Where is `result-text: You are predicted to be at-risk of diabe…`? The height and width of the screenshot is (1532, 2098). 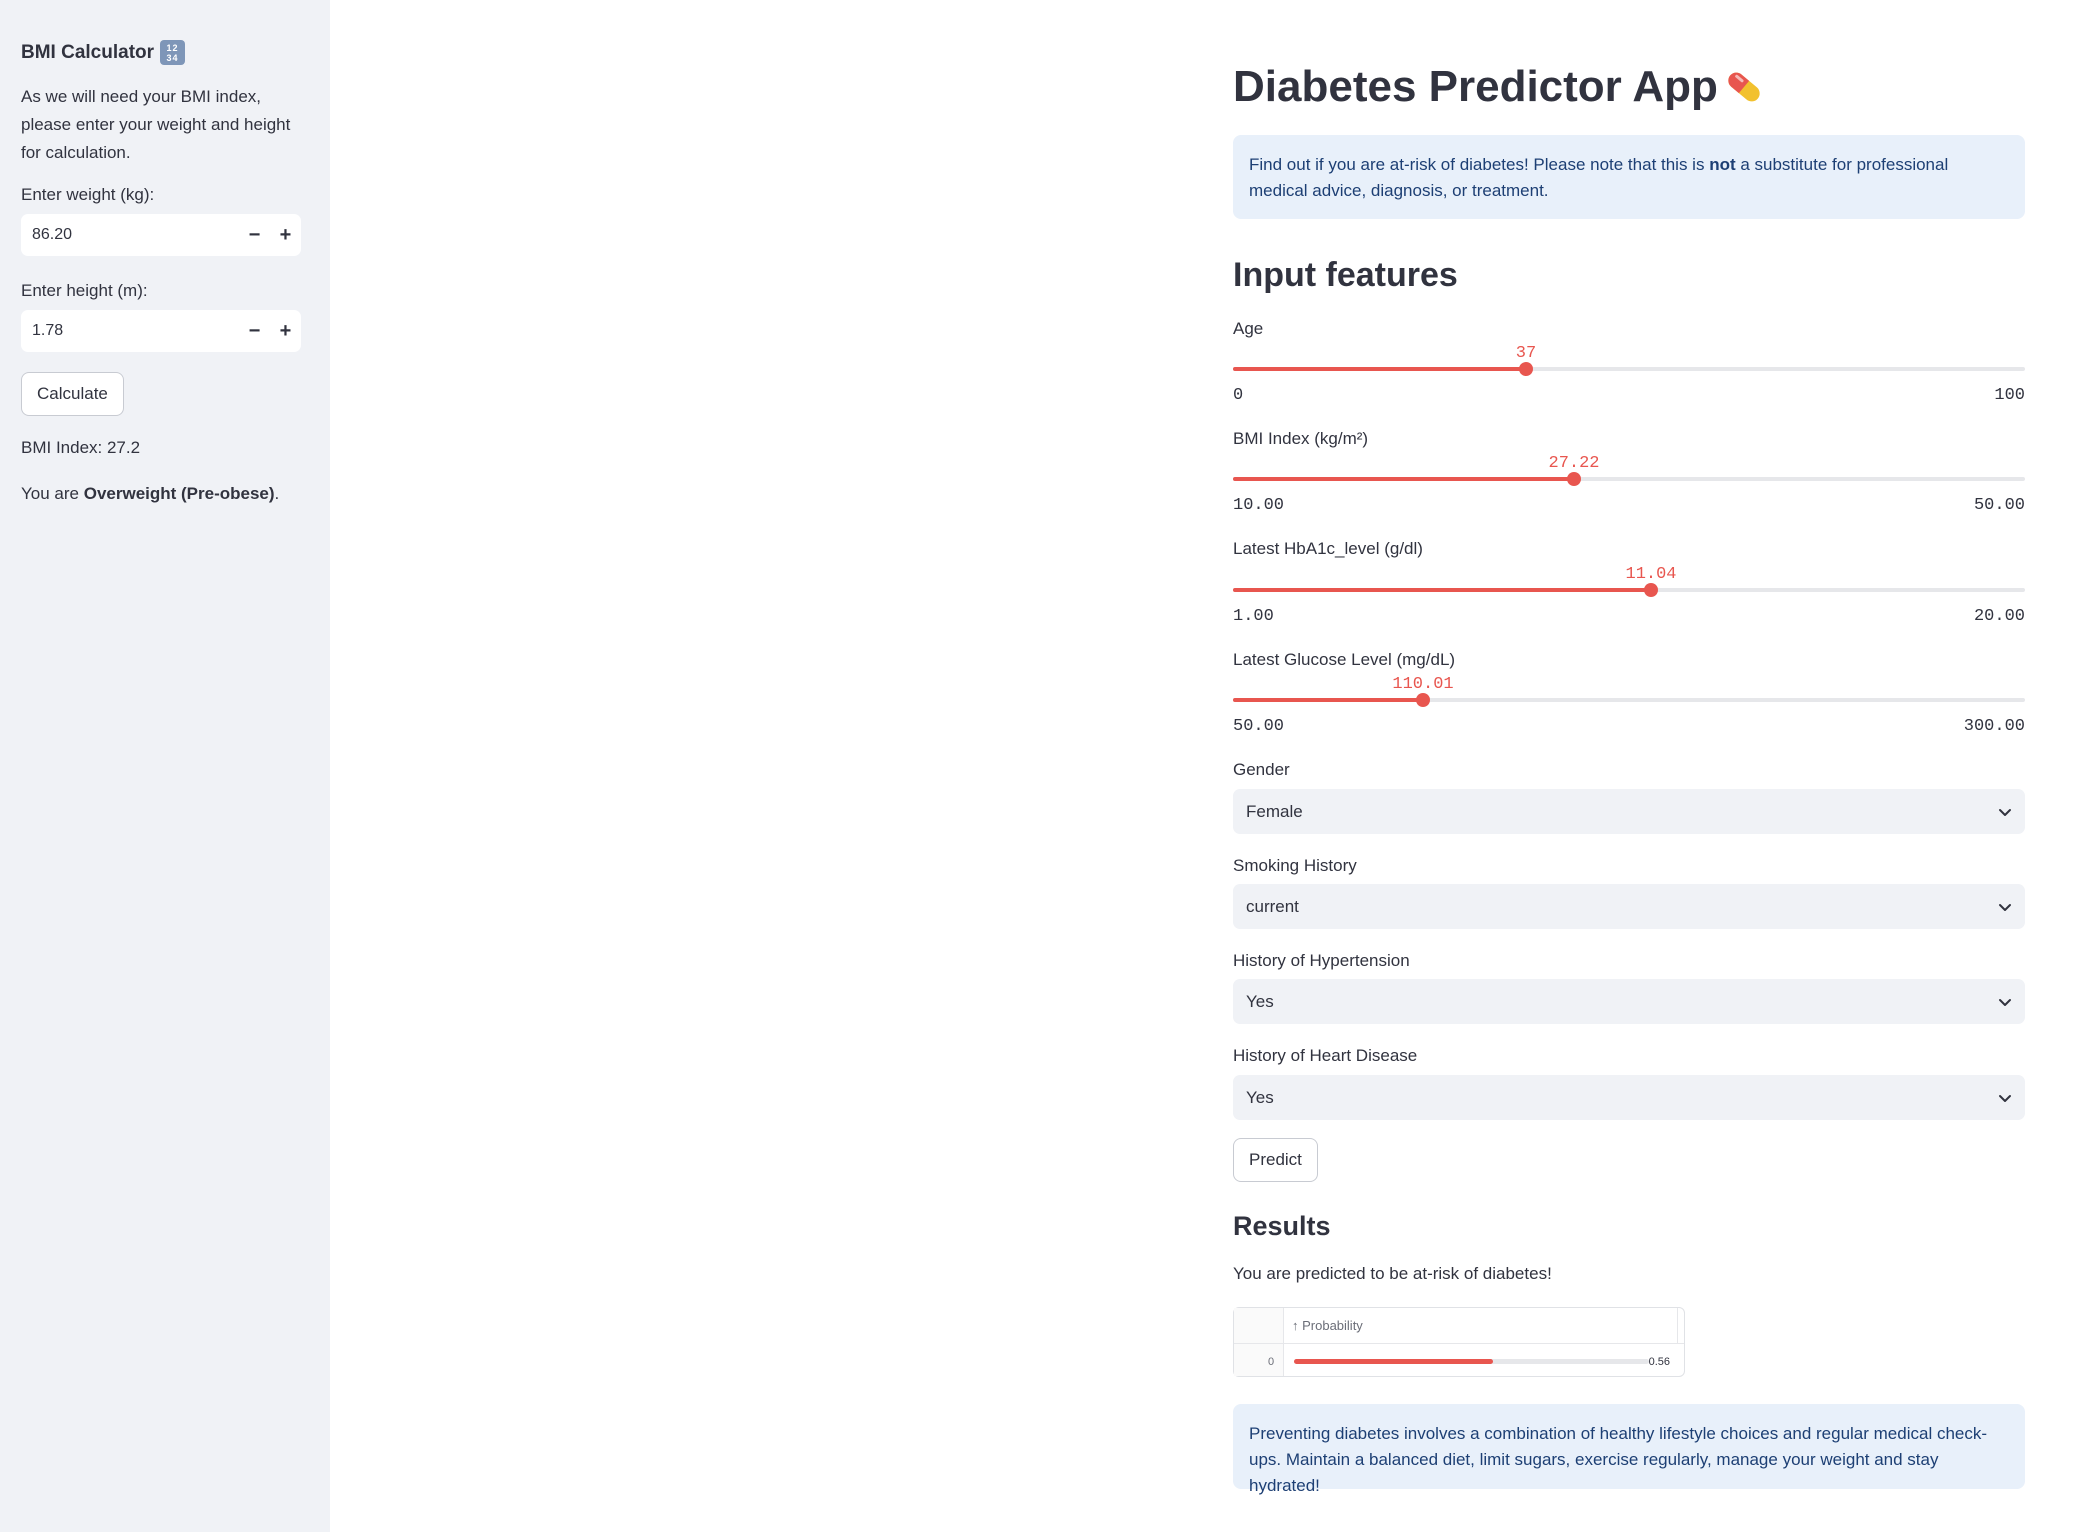
result-text: You are predicted to be at-risk of diabe… is located at coordinates (1392, 1273).